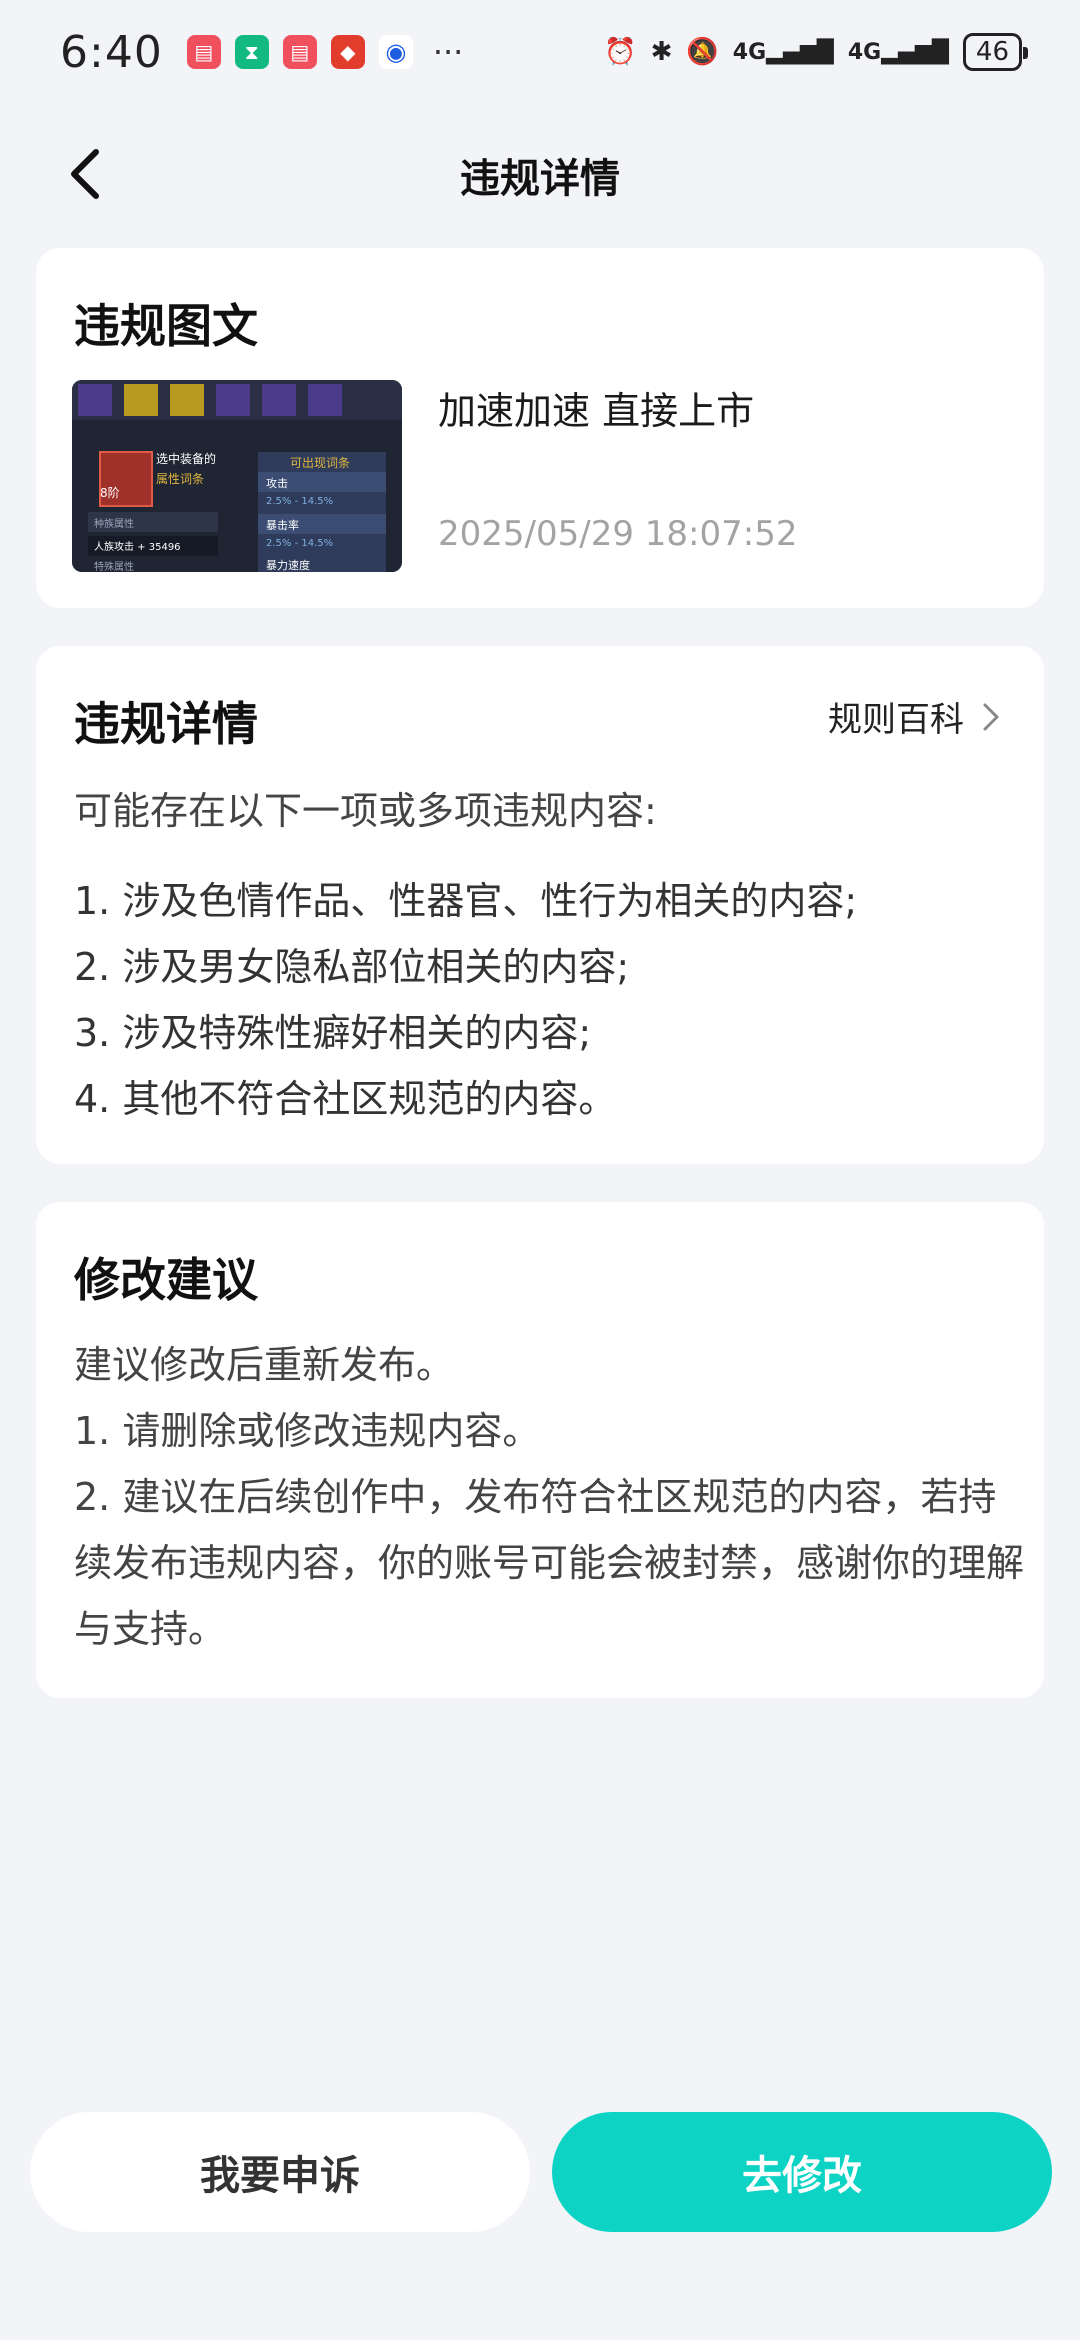  I want to click on thumbnail-row: 攻击, so click(277, 483).